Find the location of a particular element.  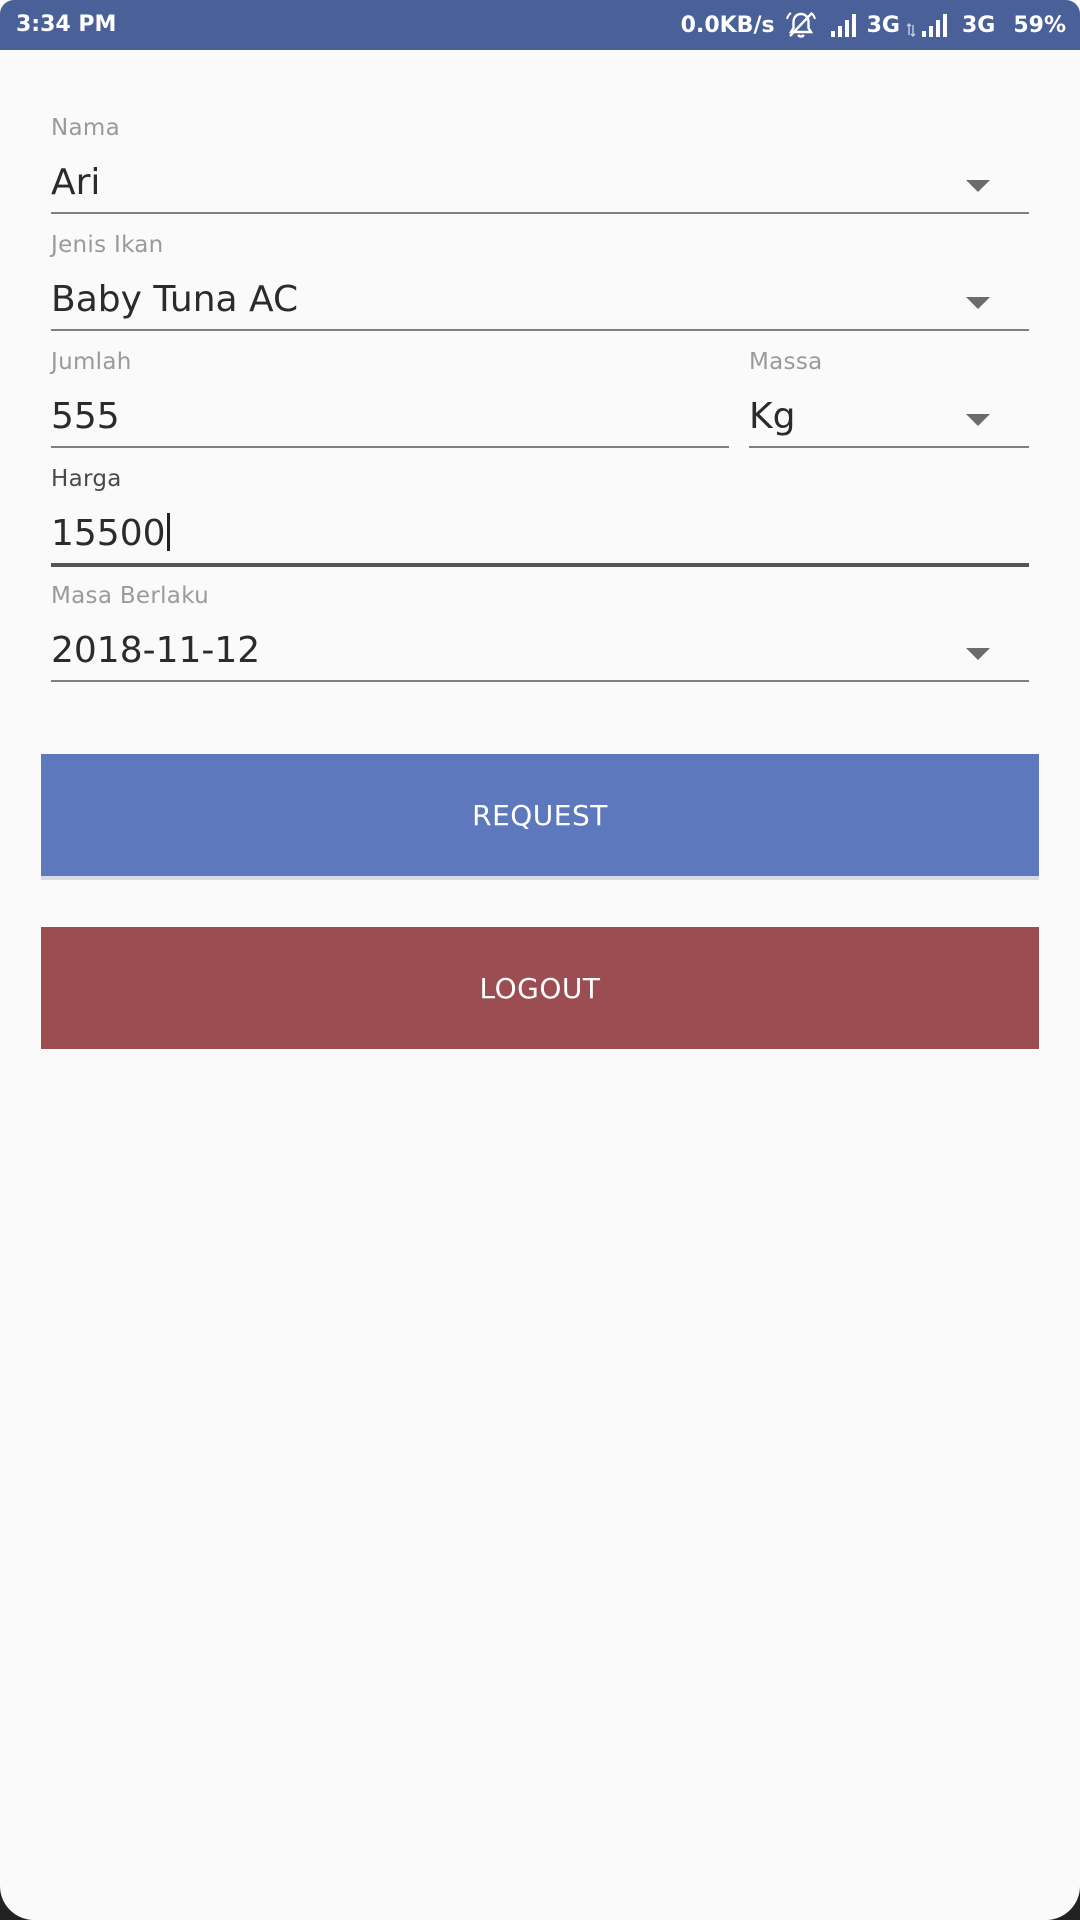

nama-underline is located at coordinates (540, 213).